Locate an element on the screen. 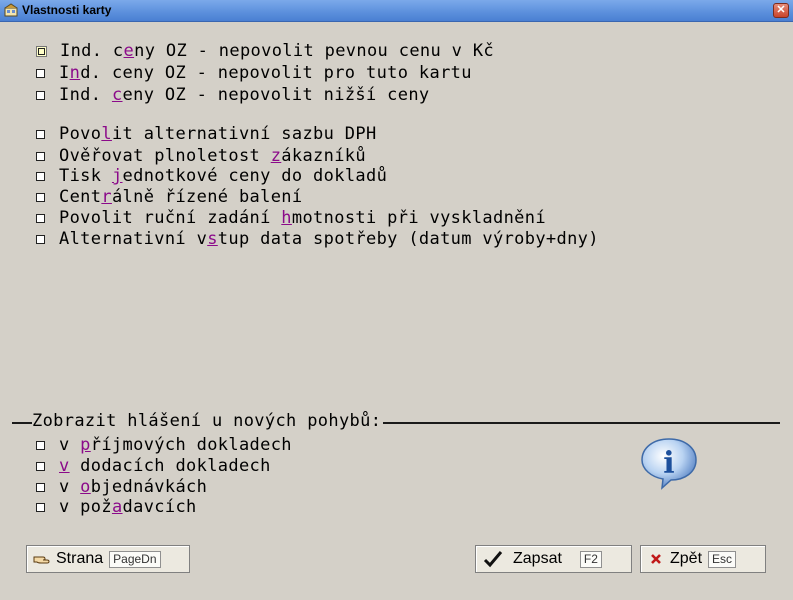 This screenshot has width=793, height=600. option-label-pre: Povolit ruční zadání is located at coordinates (170, 218).